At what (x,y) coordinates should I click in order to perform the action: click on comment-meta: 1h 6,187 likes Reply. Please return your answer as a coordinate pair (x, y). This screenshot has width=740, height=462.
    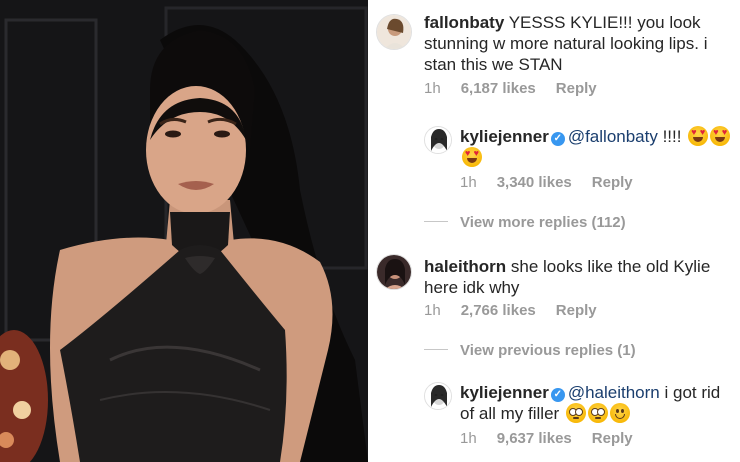
    Looking at the image, I should click on (520, 88).